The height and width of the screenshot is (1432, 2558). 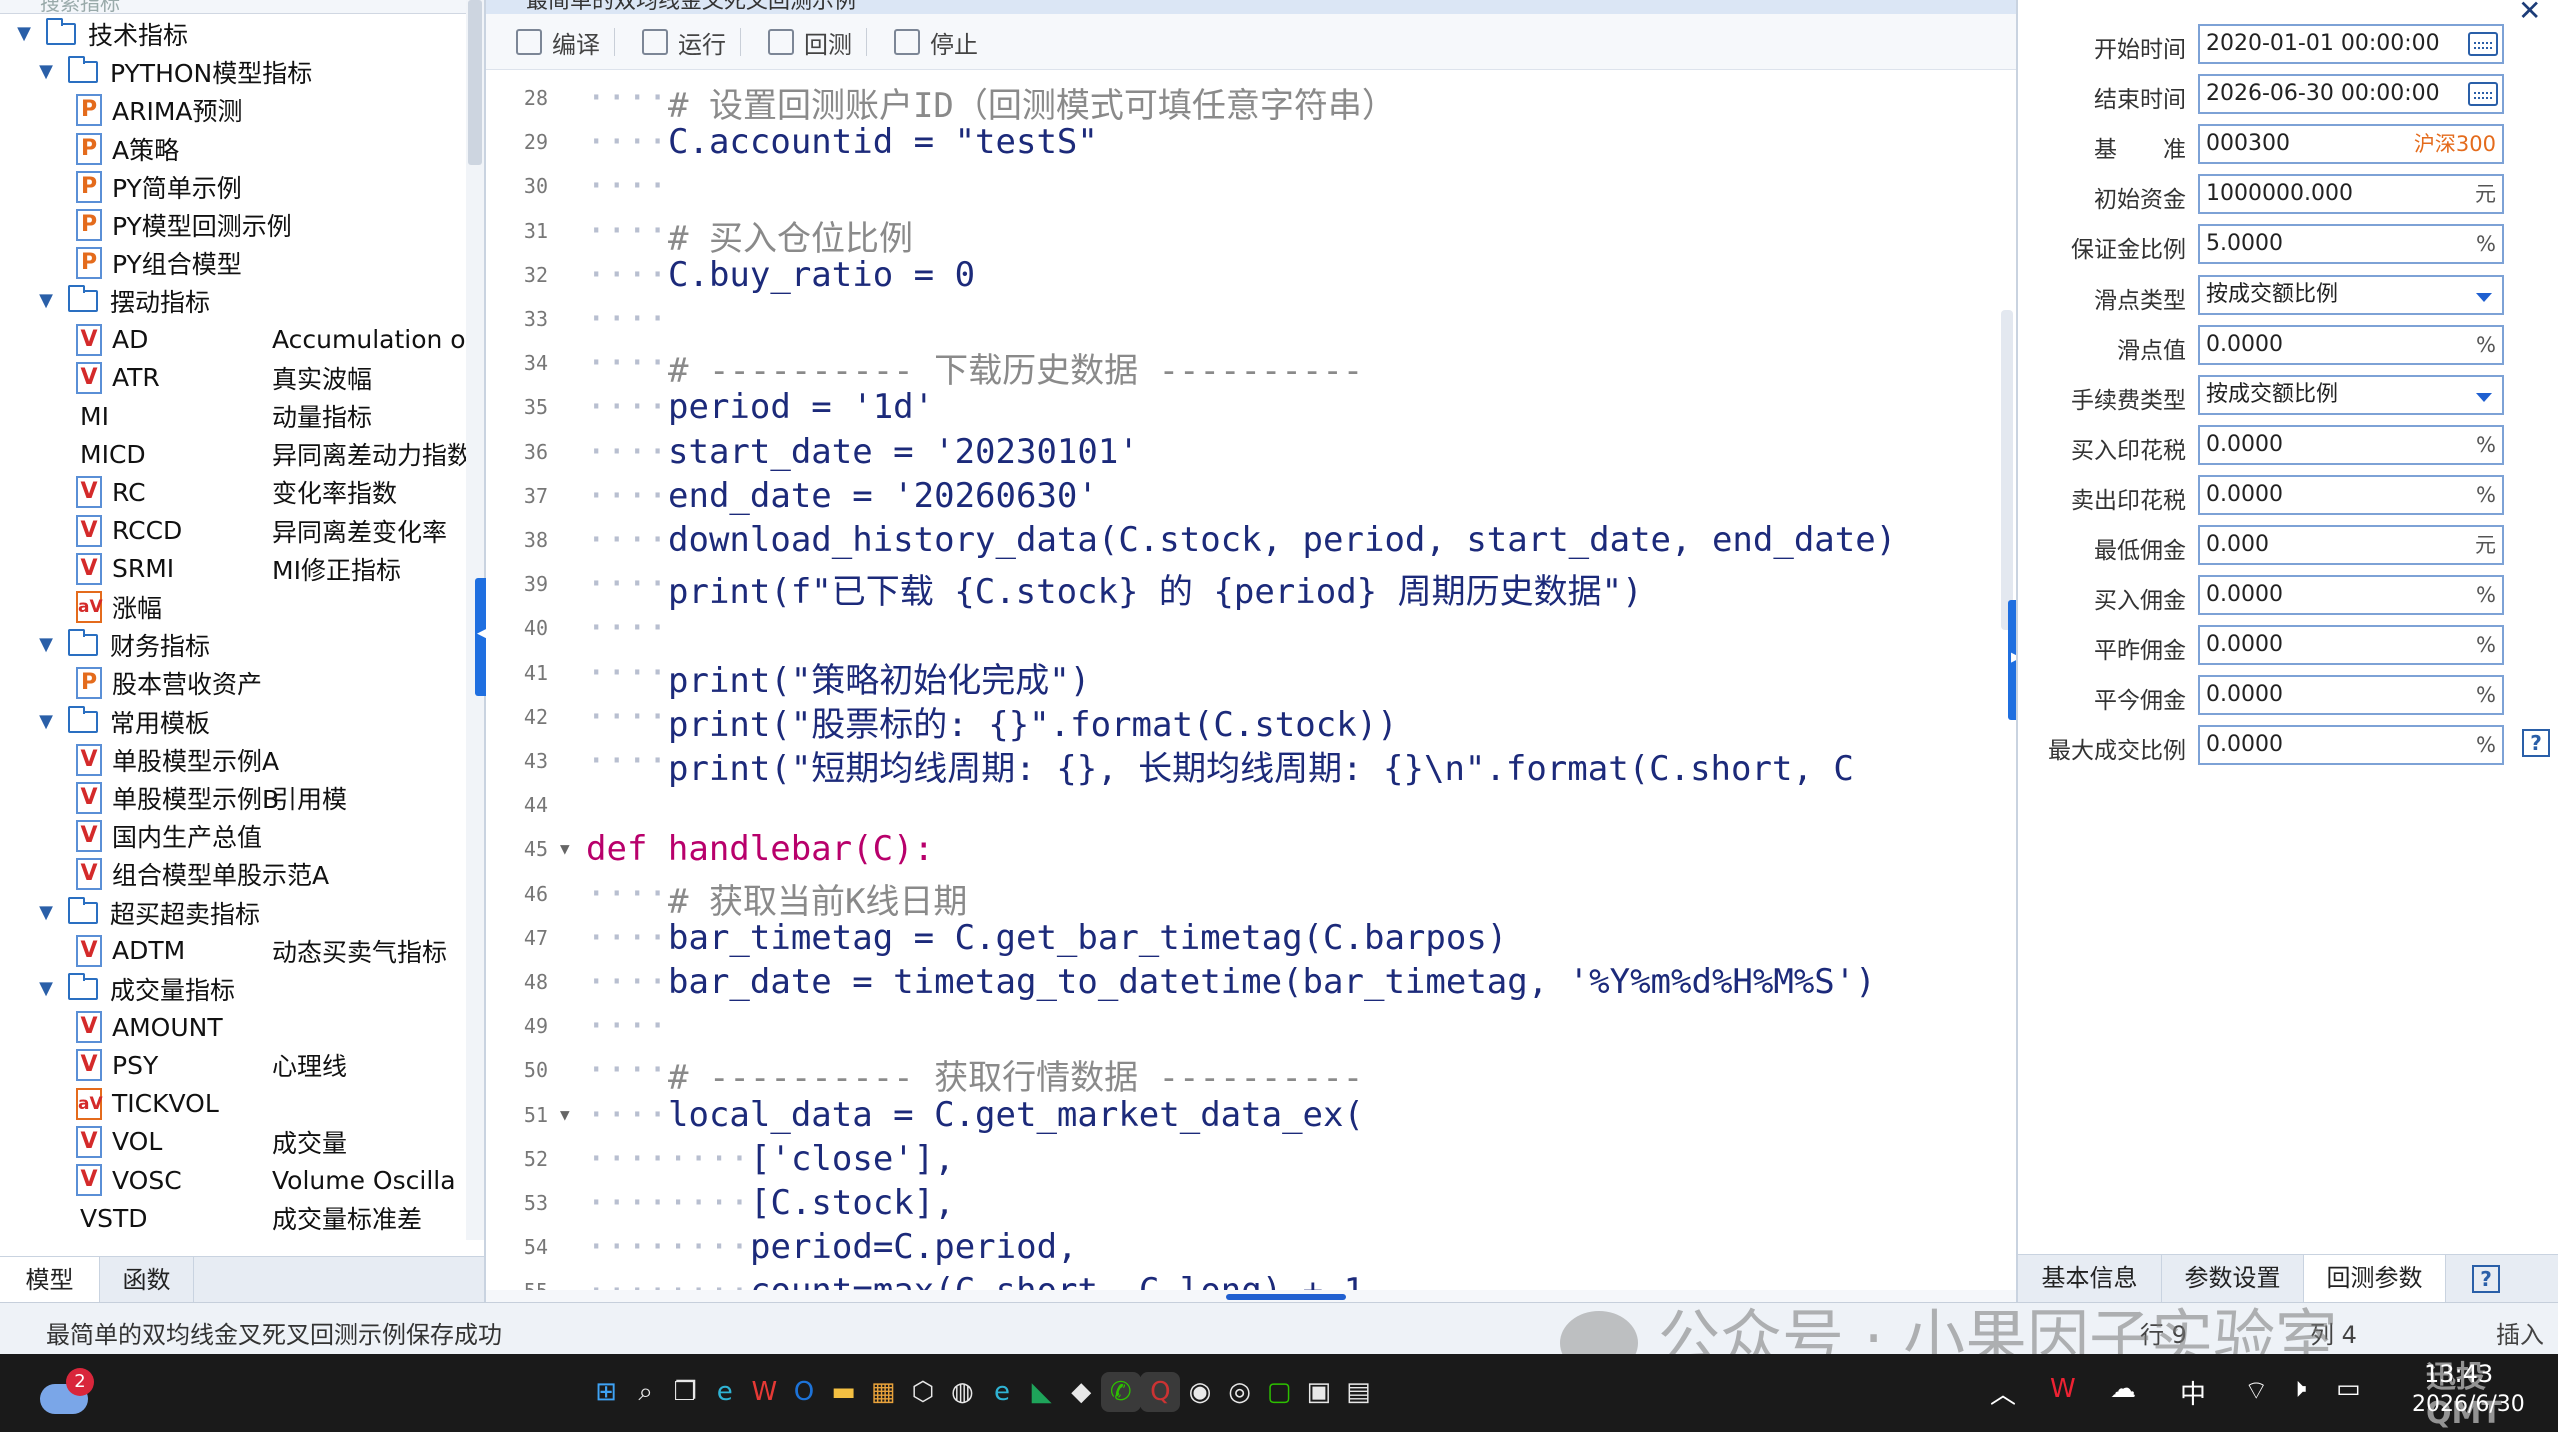 I want to click on stop-button: 停止, so click(x=936, y=42).